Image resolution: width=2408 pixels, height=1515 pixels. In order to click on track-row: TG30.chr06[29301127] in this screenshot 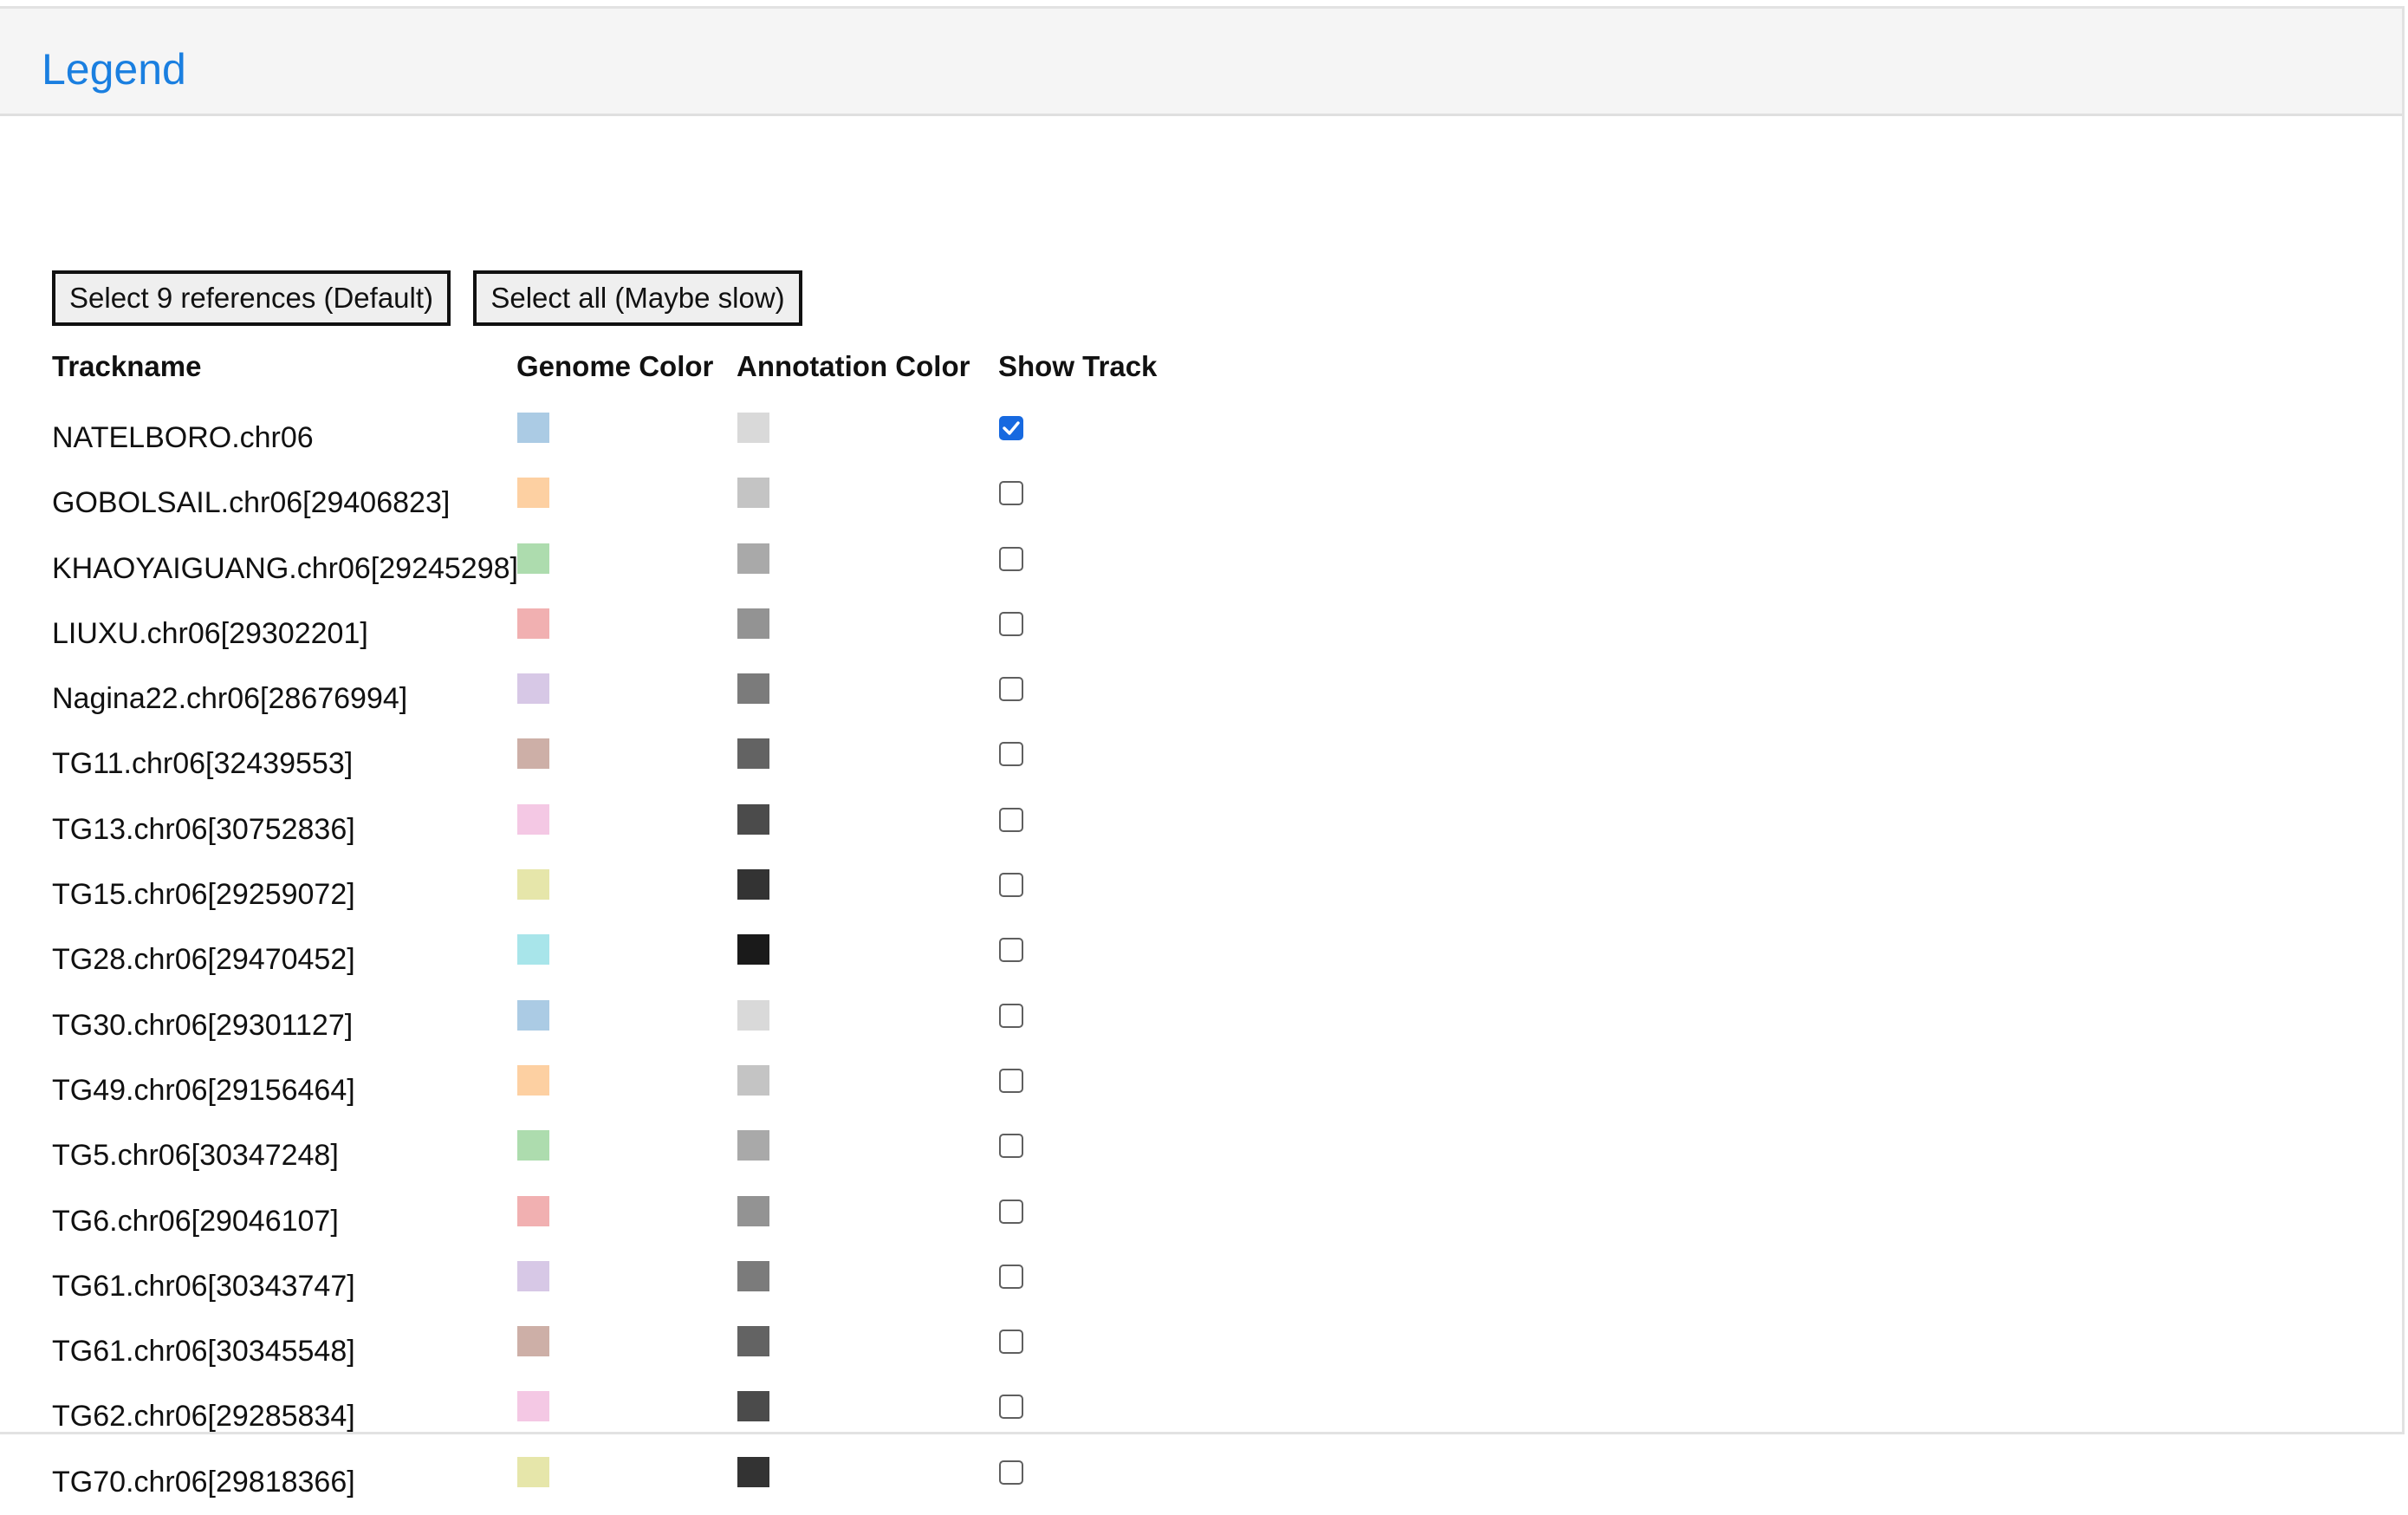, I will do `click(607, 1025)`.